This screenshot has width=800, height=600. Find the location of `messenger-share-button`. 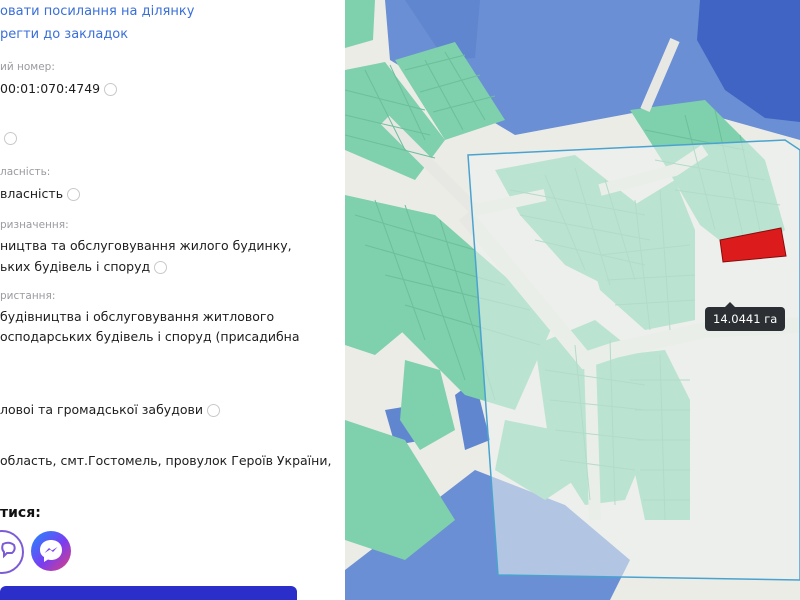

messenger-share-button is located at coordinates (51, 551).